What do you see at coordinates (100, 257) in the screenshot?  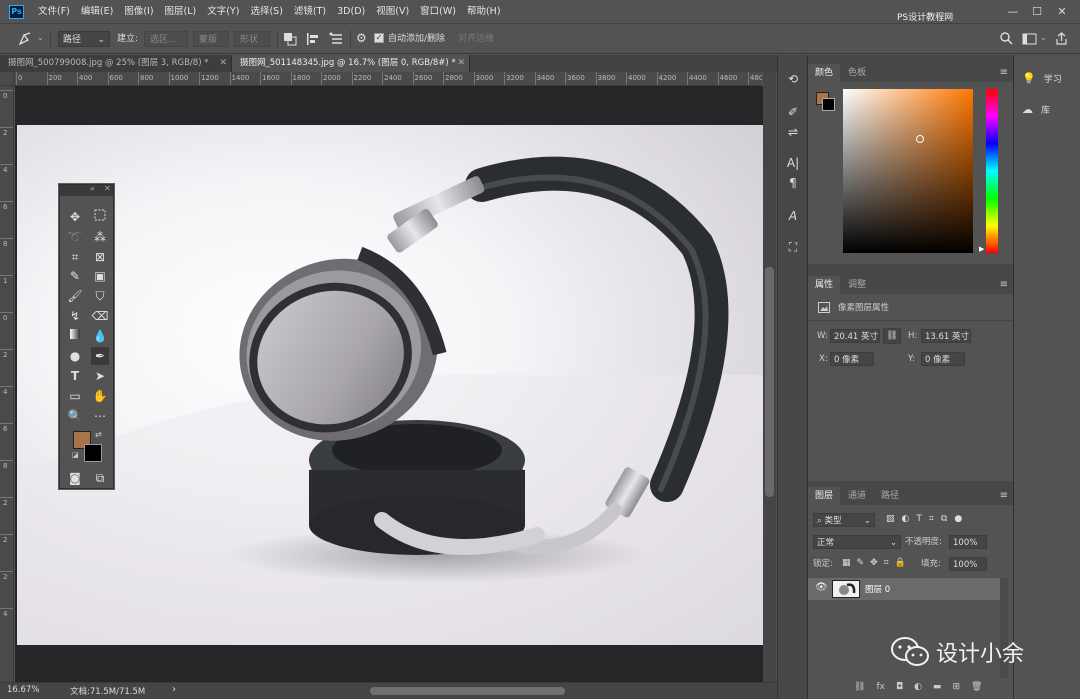 I see `frame-tool-icon: ⊠` at bounding box center [100, 257].